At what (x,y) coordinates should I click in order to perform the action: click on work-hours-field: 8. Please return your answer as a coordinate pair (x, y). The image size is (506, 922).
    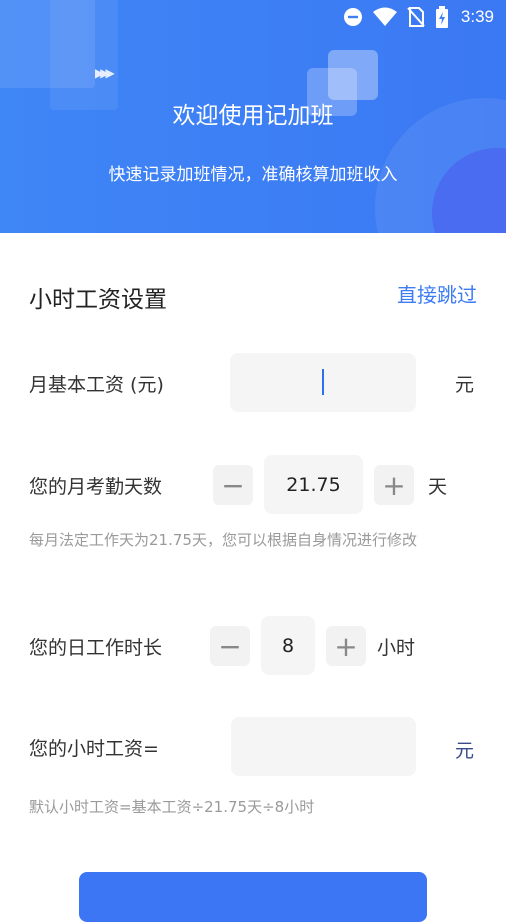
    Looking at the image, I should click on (288, 645).